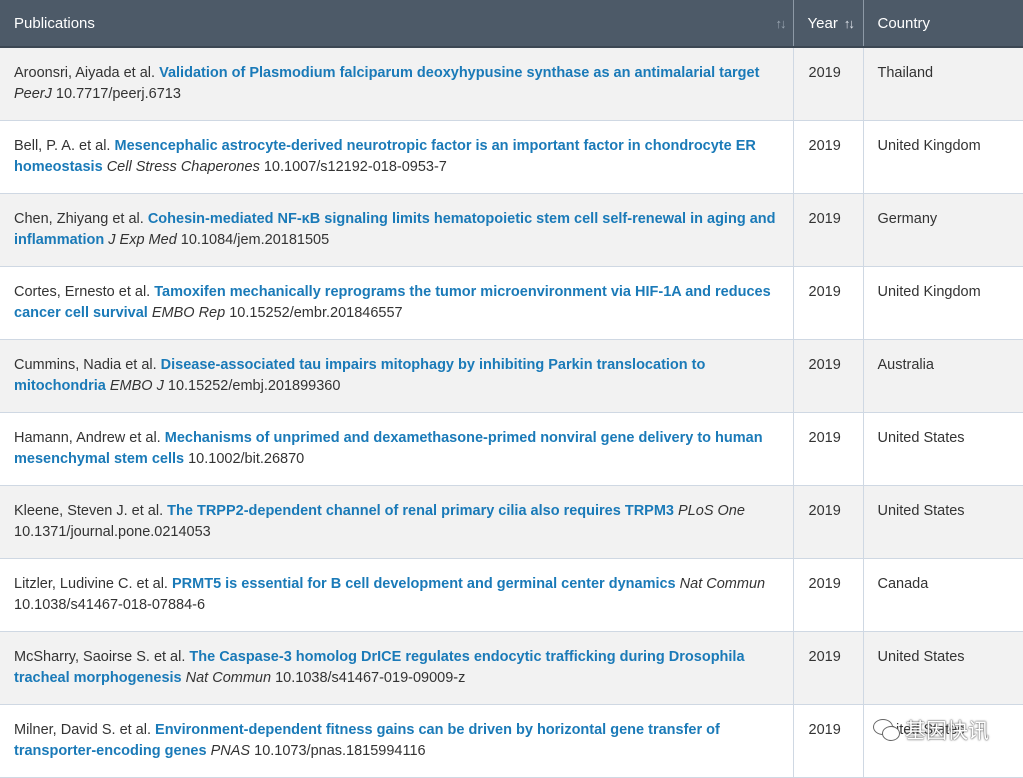 This screenshot has height=778, width=1023. What do you see at coordinates (230, 750) in the screenshot?
I see `publication-journal: PNAS` at bounding box center [230, 750].